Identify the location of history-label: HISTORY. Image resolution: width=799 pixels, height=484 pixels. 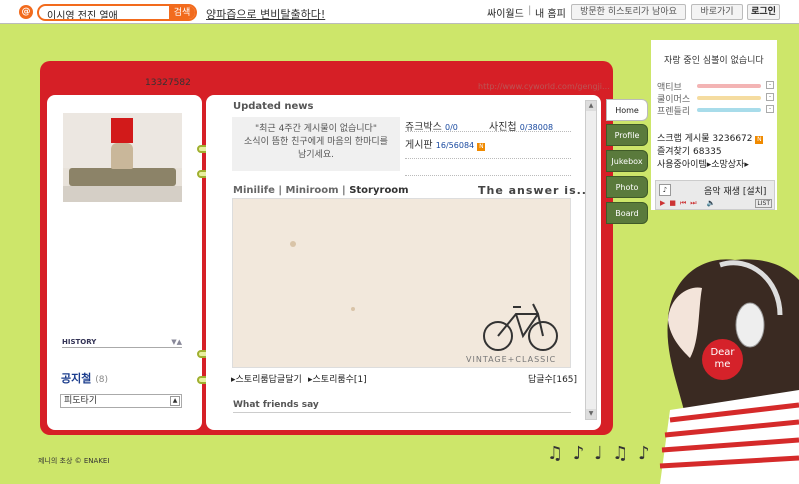
(79, 342).